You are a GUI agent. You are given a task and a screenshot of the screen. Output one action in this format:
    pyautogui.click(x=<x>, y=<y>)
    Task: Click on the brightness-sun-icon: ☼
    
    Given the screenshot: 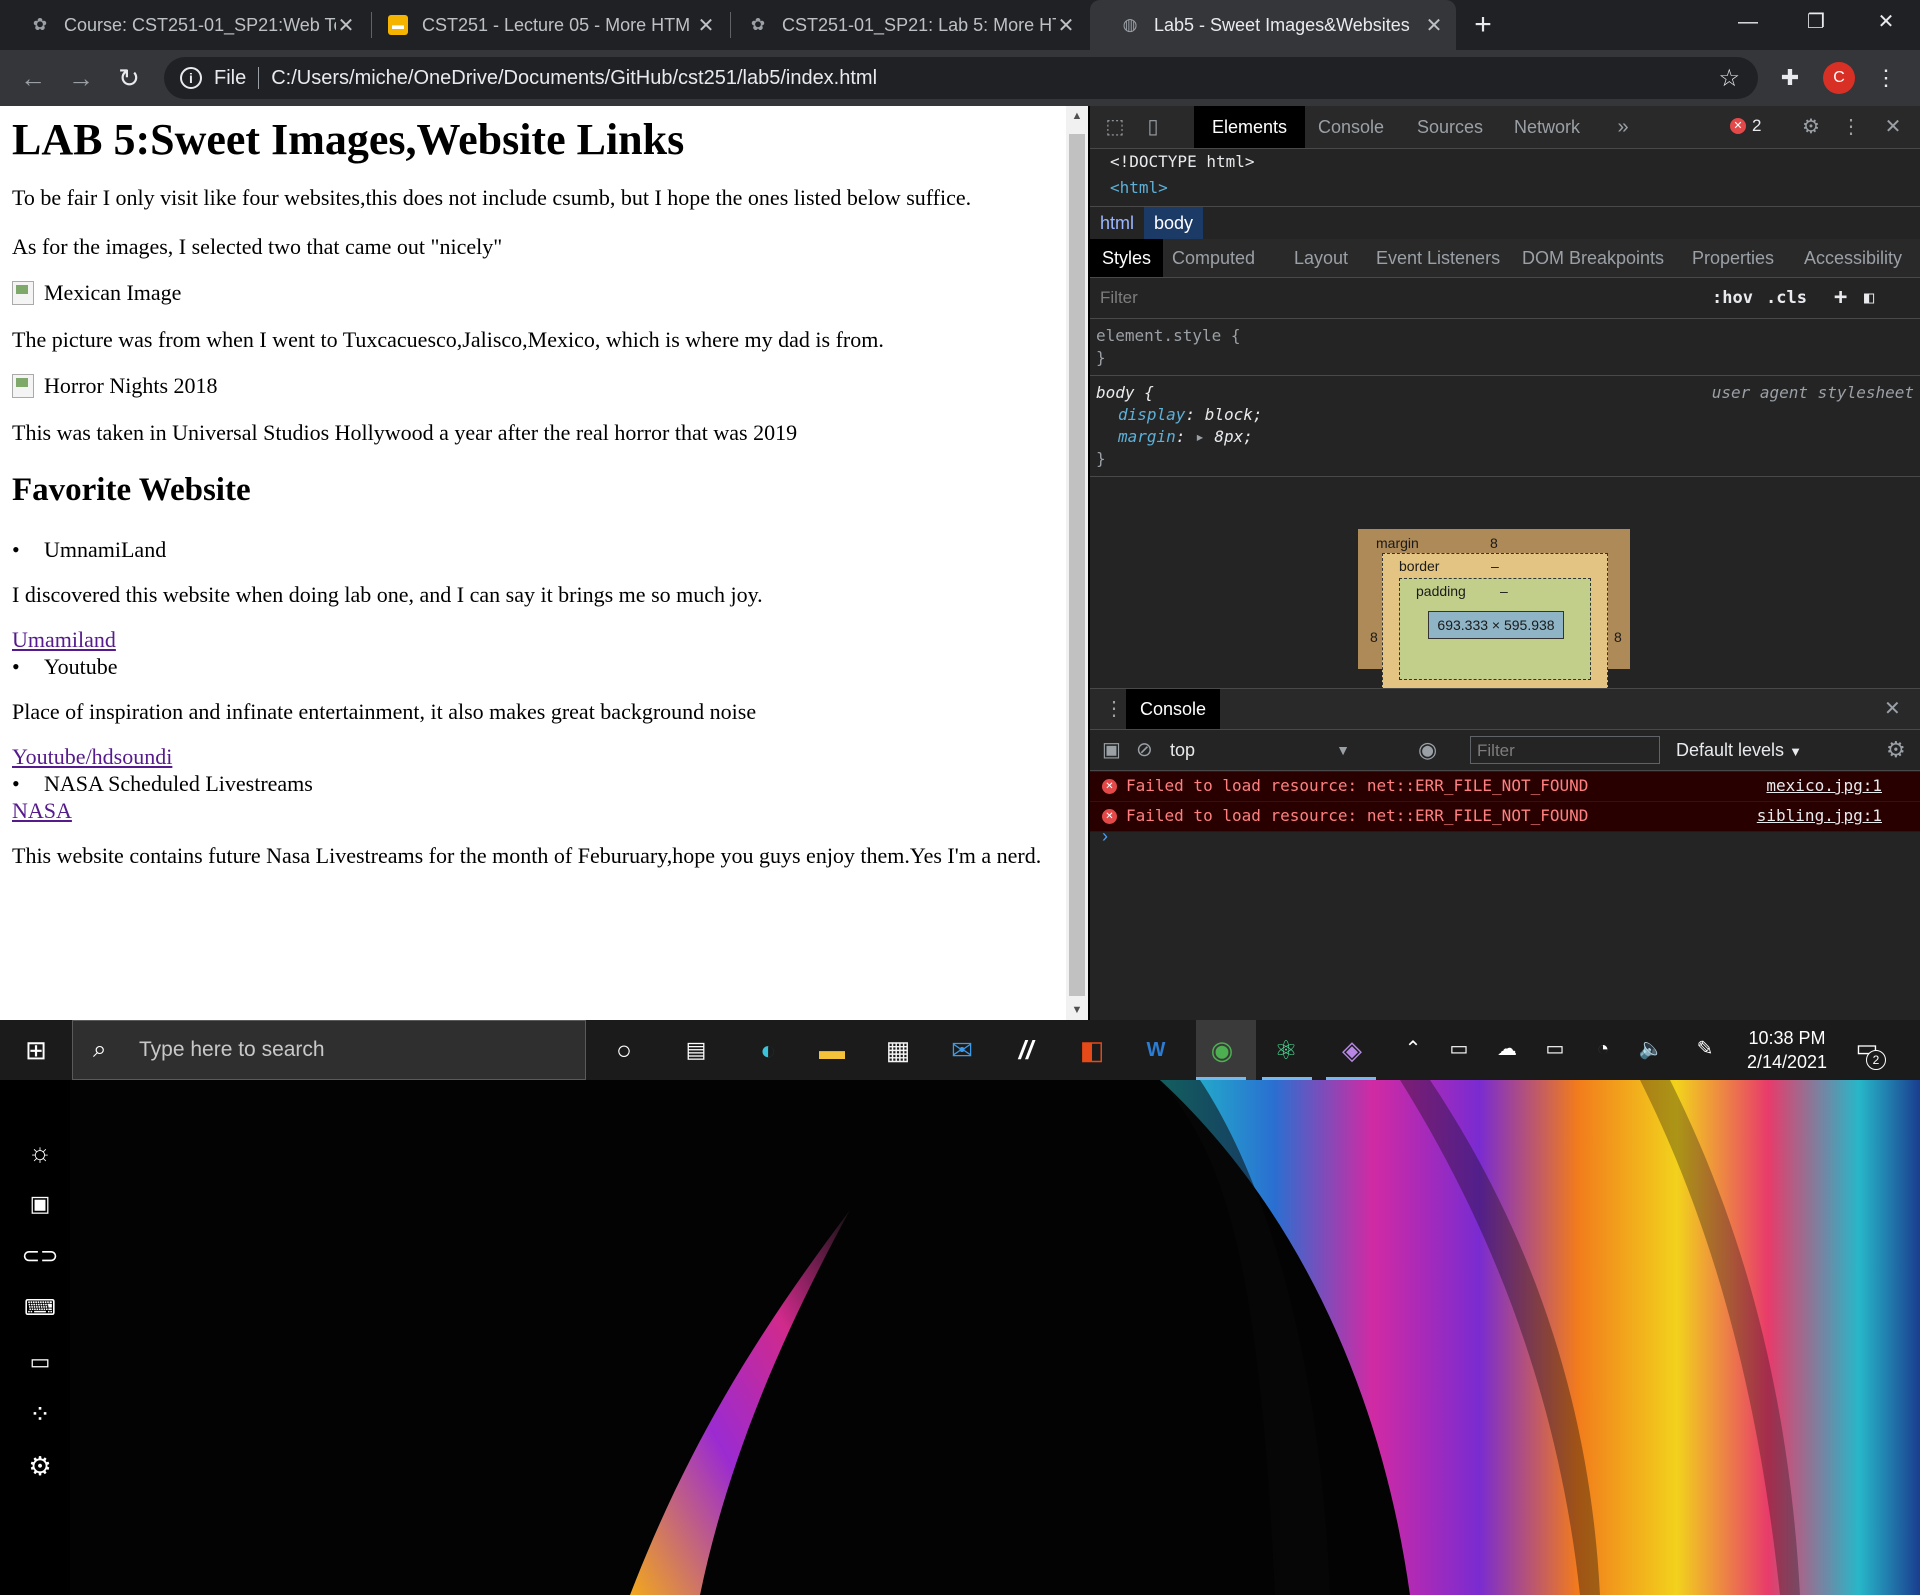 What is the action you would take?
    pyautogui.click(x=40, y=1152)
    